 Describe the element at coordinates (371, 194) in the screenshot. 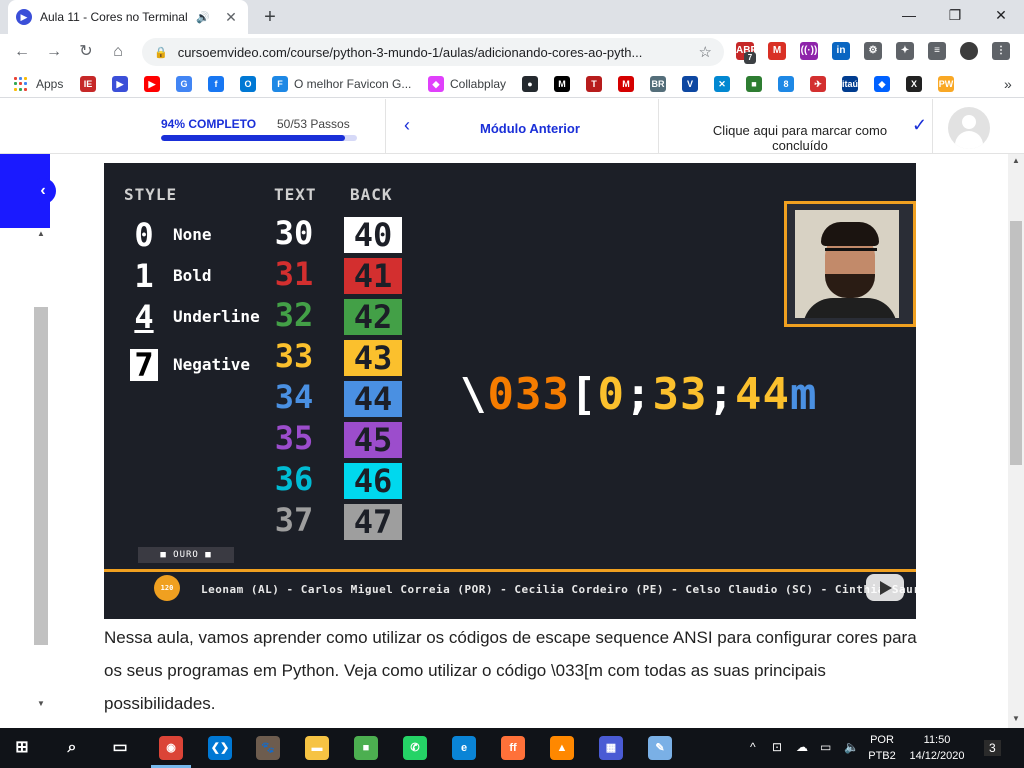

I see `back-header: BACK` at that location.